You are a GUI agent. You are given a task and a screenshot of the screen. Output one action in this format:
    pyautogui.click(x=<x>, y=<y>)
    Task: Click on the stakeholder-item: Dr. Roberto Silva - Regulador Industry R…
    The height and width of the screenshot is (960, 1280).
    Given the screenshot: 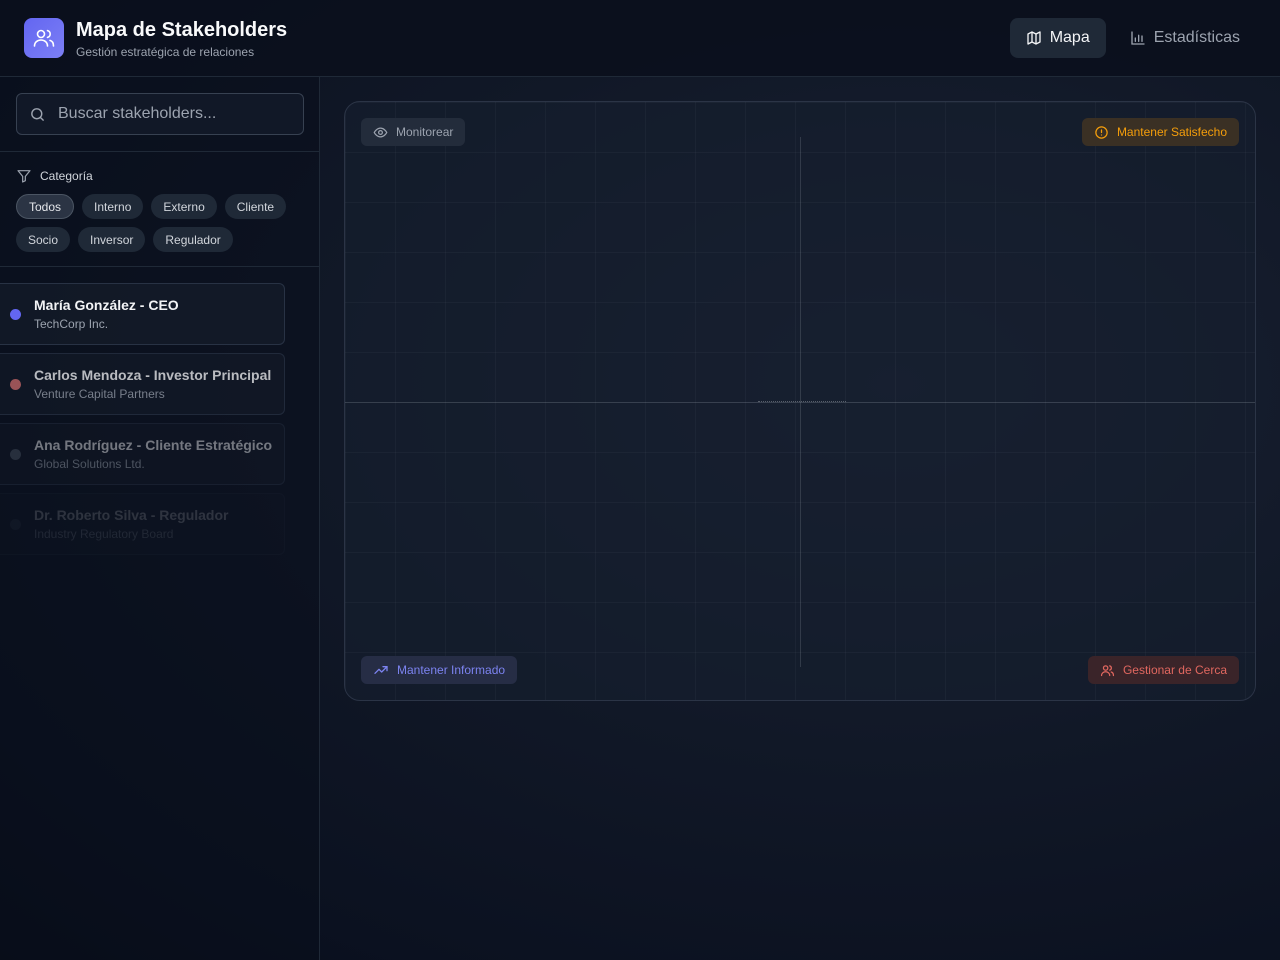 What is the action you would take?
    pyautogui.click(x=142, y=524)
    